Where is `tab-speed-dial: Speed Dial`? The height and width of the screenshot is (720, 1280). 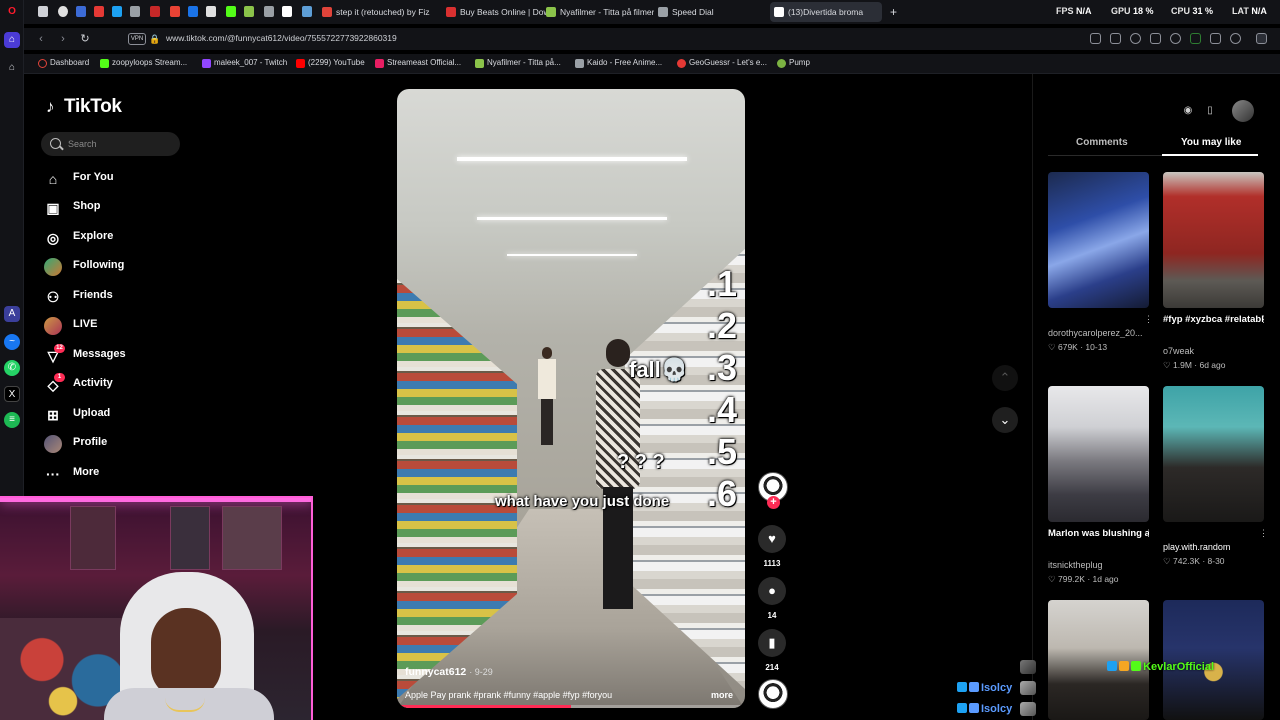
tab-speed-dial: Speed Dial is located at coordinates (704, 12).